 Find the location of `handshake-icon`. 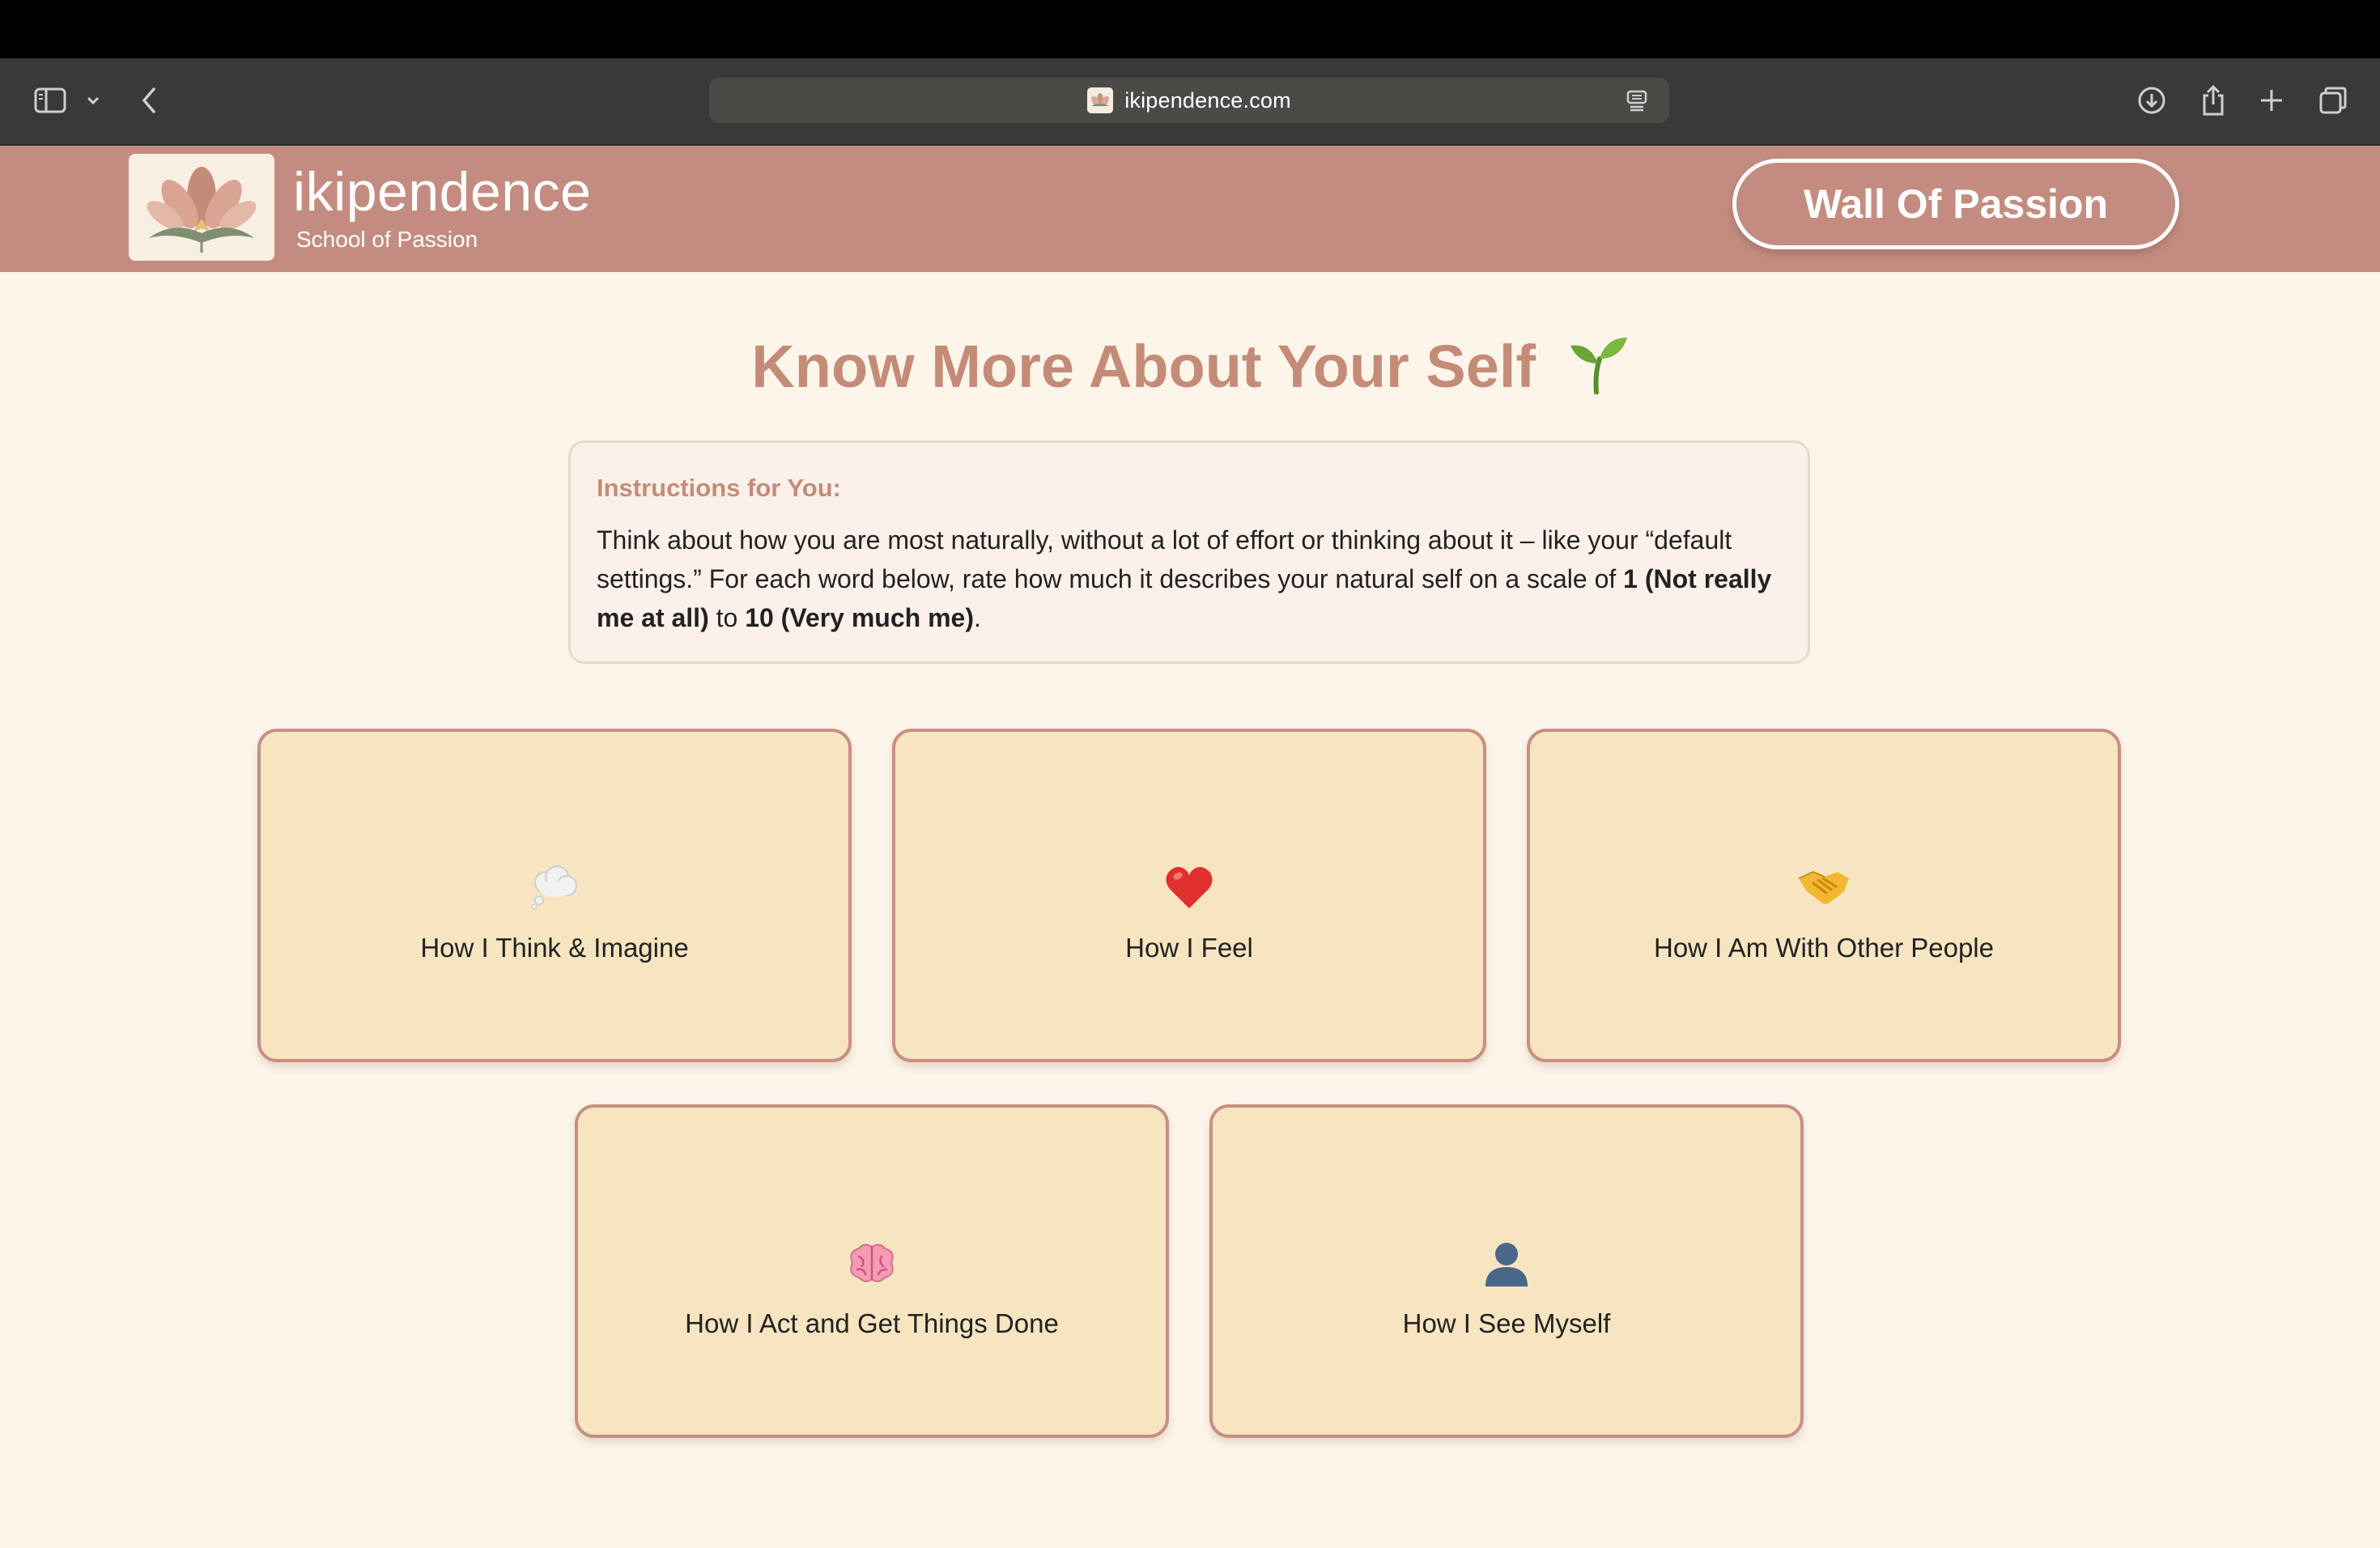

handshake-icon is located at coordinates (1824, 887).